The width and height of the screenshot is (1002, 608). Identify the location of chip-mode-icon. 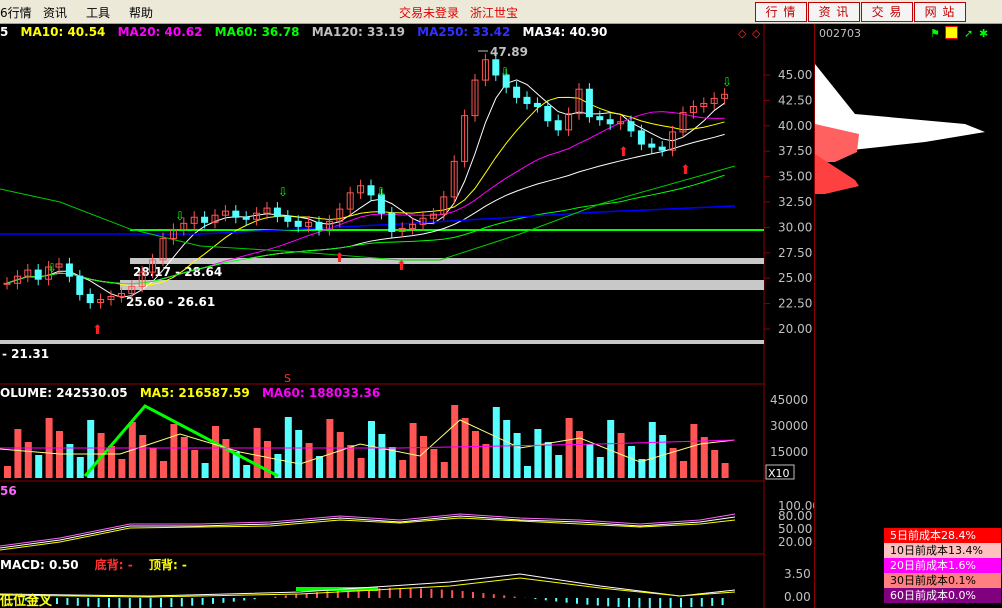
(951, 32).